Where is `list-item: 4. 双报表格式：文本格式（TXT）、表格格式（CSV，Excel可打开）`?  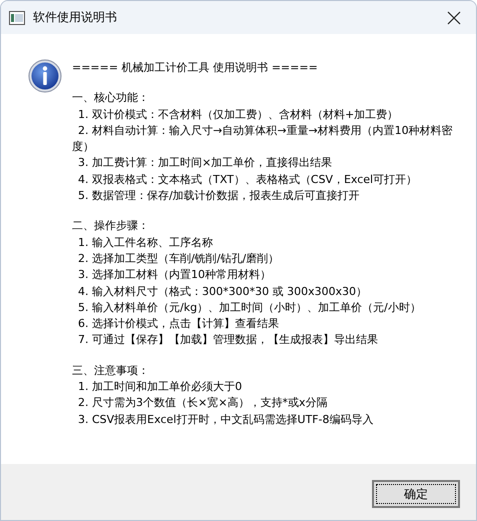
list-item: 4. 双报表格式：文本格式（TXT）、表格格式（CSV，Excel可打开） is located at coordinates (247, 180).